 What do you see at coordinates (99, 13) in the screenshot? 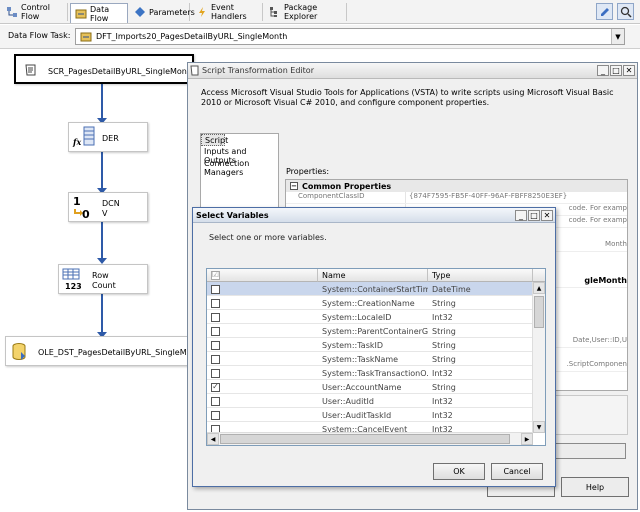
I see `tab-data-flow: Data Flow` at bounding box center [99, 13].